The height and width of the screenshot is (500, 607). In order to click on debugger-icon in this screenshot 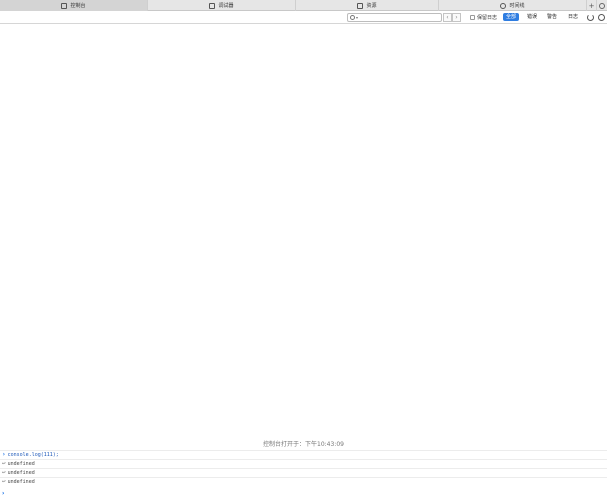, I will do `click(212, 5)`.